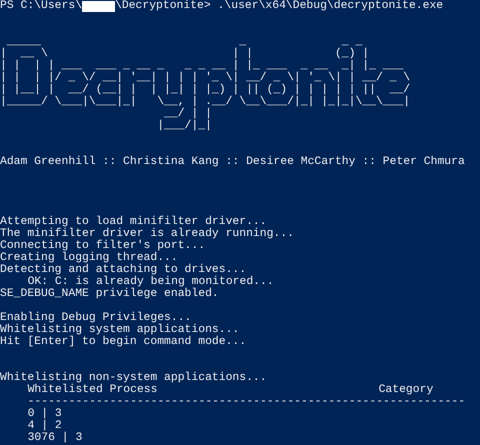  Describe the element at coordinates (44, 426) in the screenshot. I see `table-row-text: 4 | 2` at that location.